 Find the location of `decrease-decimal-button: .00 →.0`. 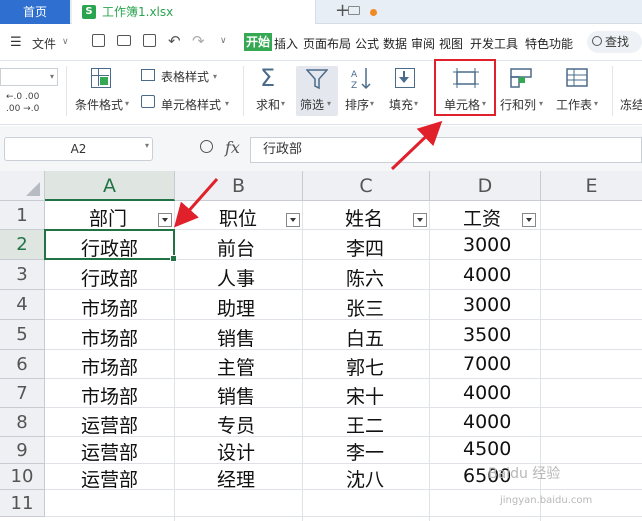

decrease-decimal-button: .00 →.0 is located at coordinates (22, 109).